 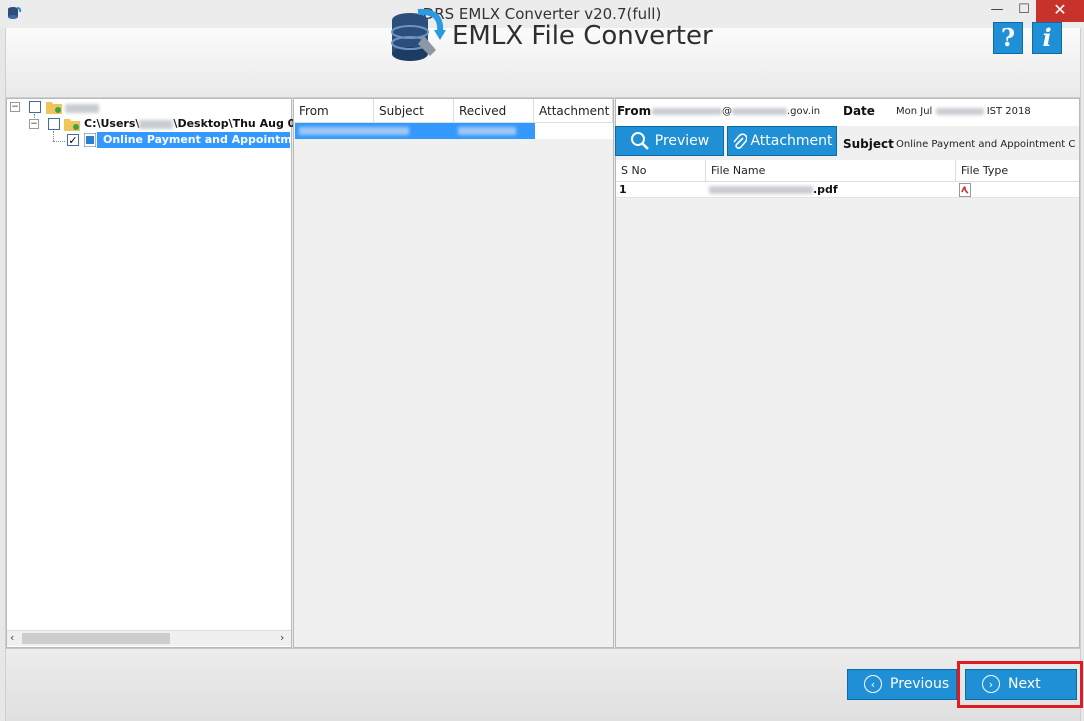 What do you see at coordinates (1008, 111) in the screenshot?
I see `date-suffix: IST 2018` at bounding box center [1008, 111].